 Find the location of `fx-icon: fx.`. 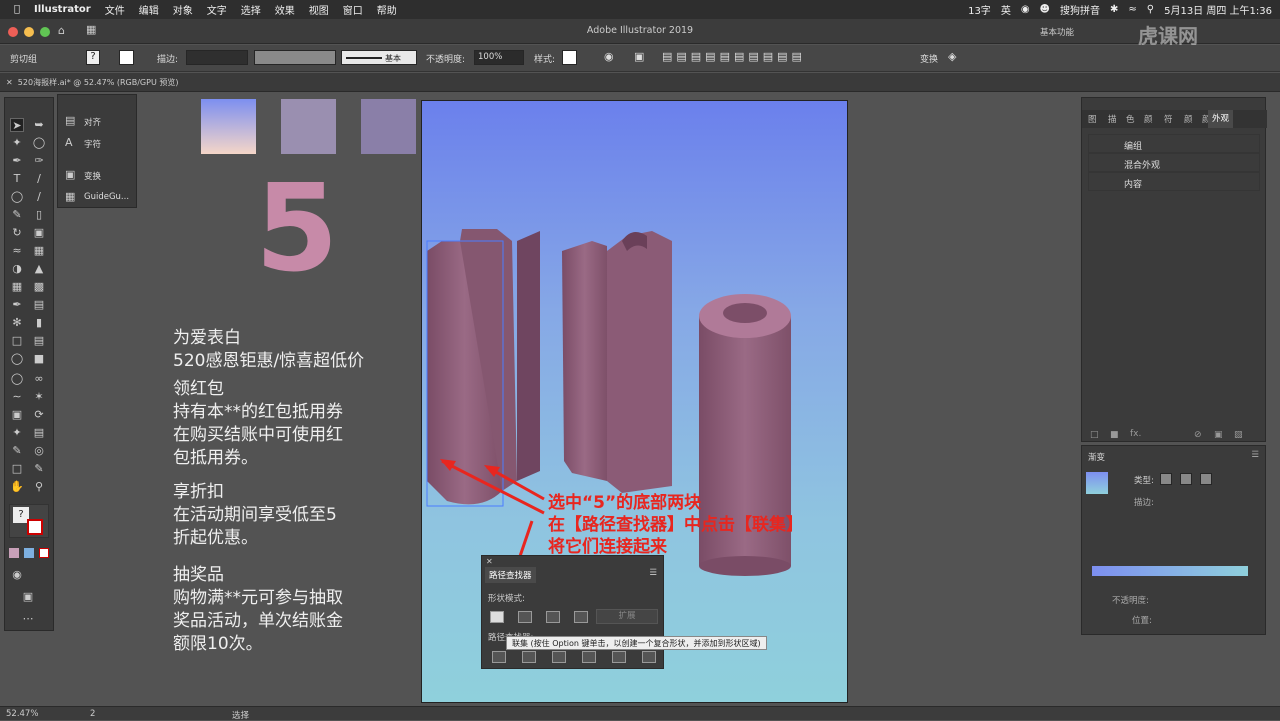

fx-icon: fx. is located at coordinates (1135, 434).